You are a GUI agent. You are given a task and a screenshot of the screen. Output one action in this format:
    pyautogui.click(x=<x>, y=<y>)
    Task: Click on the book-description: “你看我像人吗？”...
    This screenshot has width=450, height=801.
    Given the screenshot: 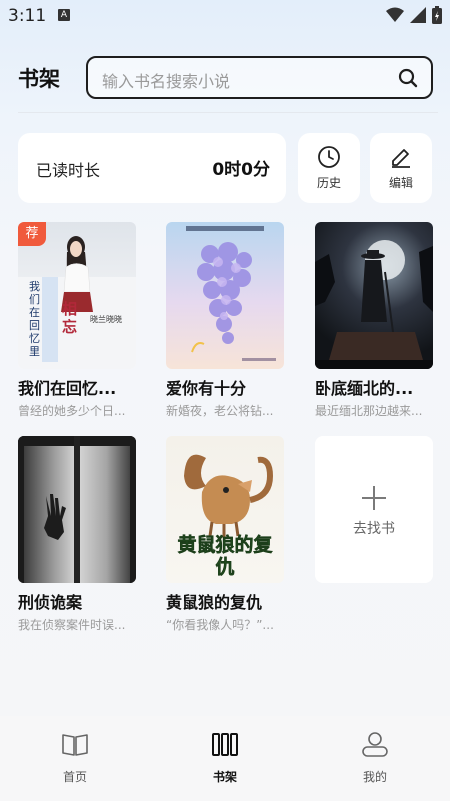 What is the action you would take?
    pyautogui.click(x=220, y=625)
    